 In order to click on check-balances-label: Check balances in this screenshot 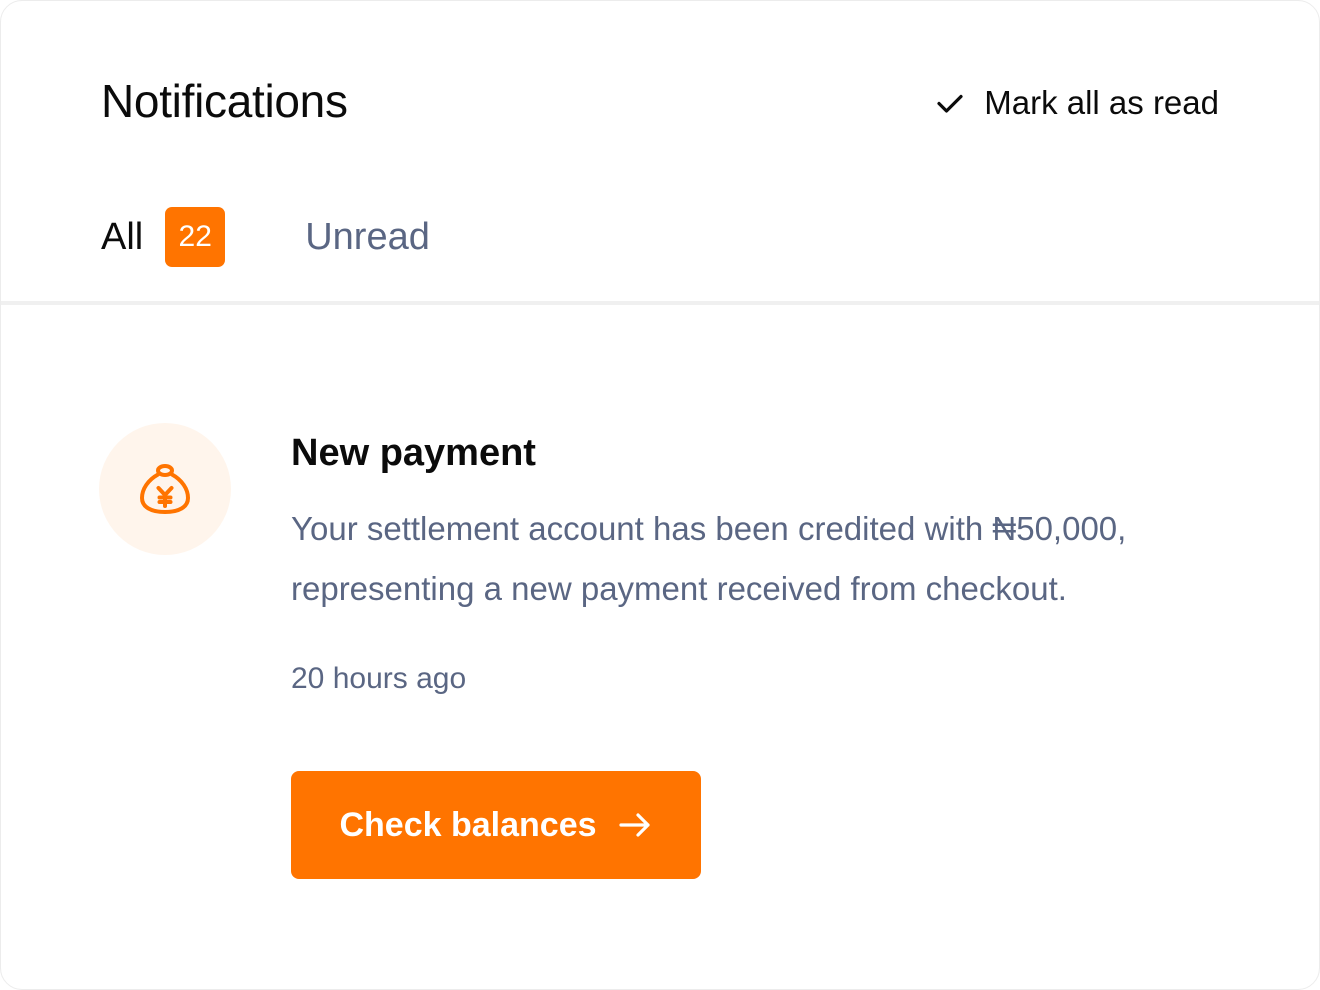, I will do `click(468, 825)`.